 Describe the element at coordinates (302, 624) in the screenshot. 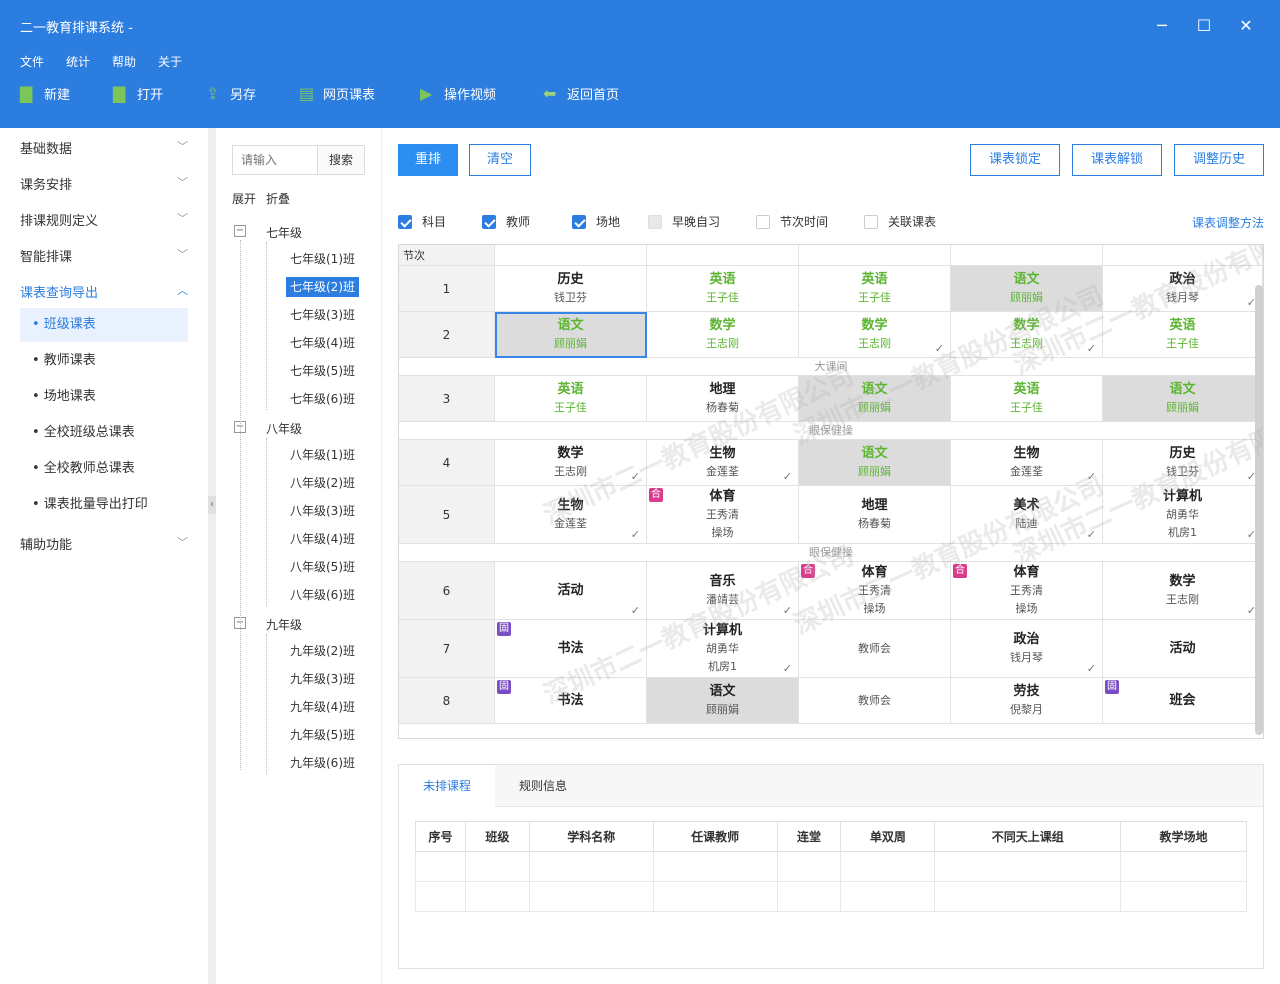

I see `tree-grade-2: − 九年级` at that location.